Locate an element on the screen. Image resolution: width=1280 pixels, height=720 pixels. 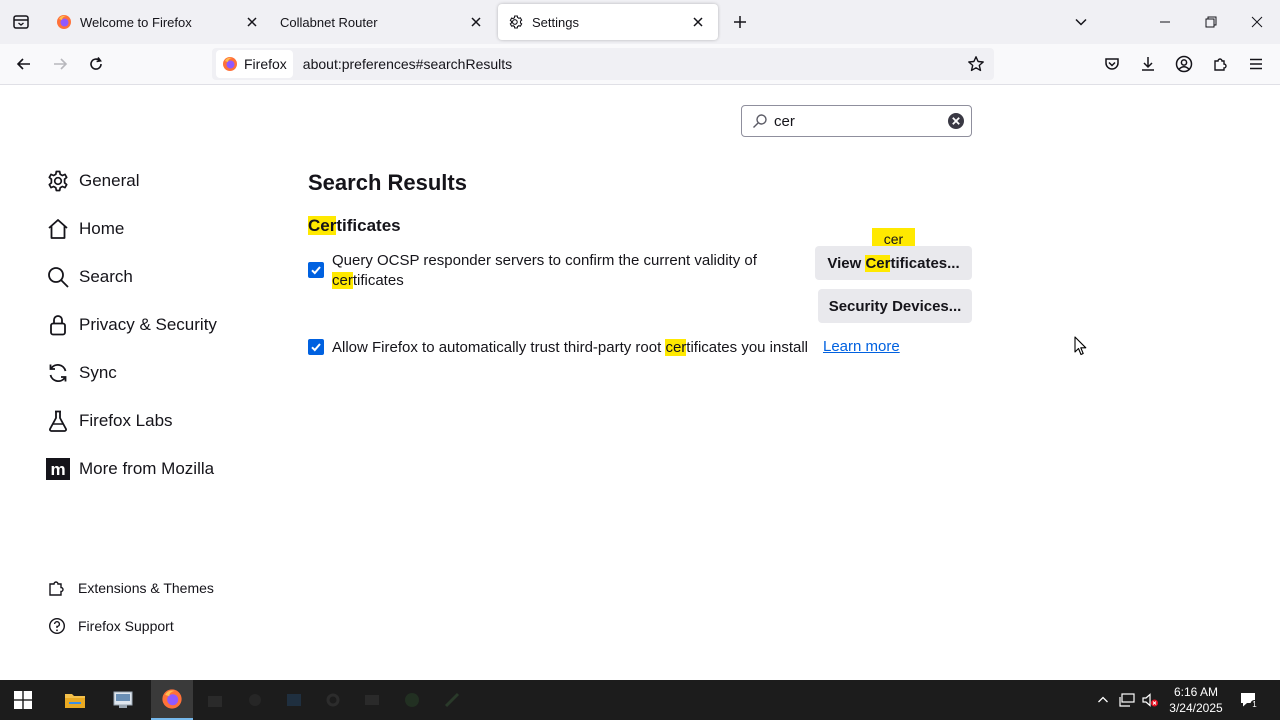
tab-settings: Settings is located at coordinates (608, 22).